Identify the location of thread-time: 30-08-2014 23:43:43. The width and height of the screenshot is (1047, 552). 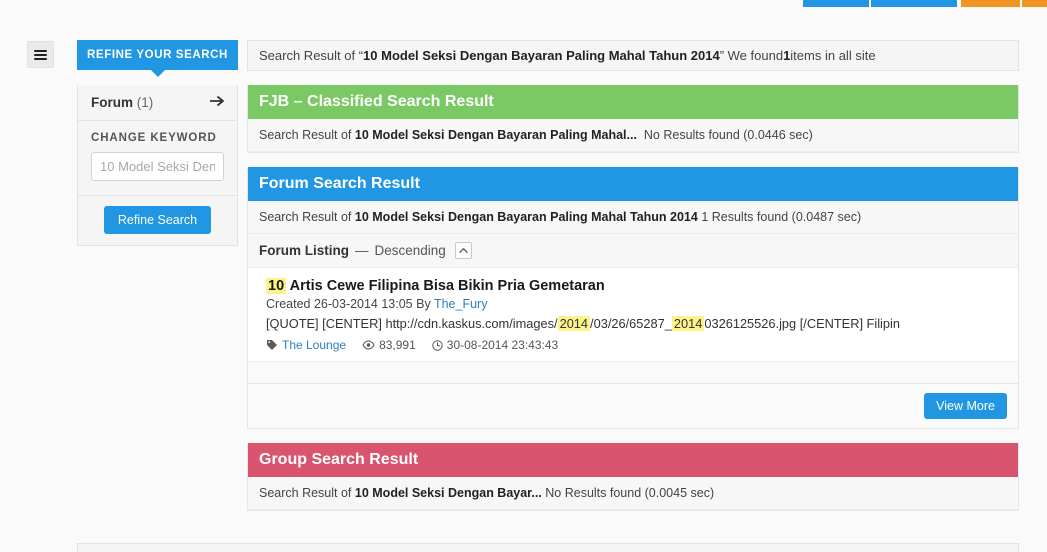
(495, 345).